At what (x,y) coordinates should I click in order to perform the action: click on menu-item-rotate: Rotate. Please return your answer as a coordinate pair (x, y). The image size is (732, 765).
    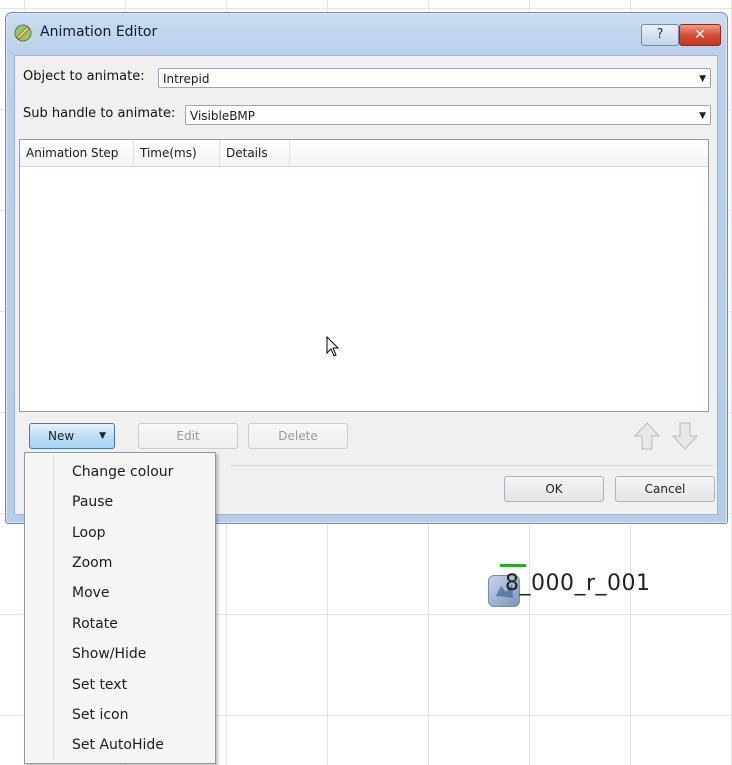
    Looking at the image, I should click on (142, 624).